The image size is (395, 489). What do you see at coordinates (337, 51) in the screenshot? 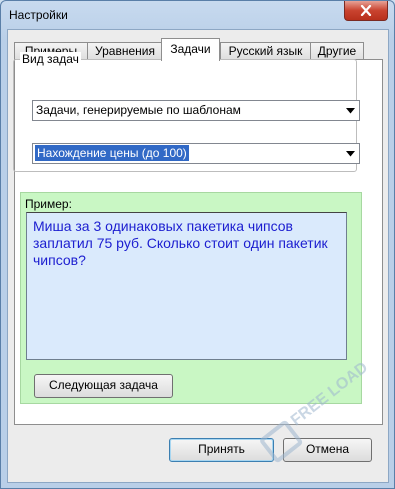
I see `tab-other: Другие` at bounding box center [337, 51].